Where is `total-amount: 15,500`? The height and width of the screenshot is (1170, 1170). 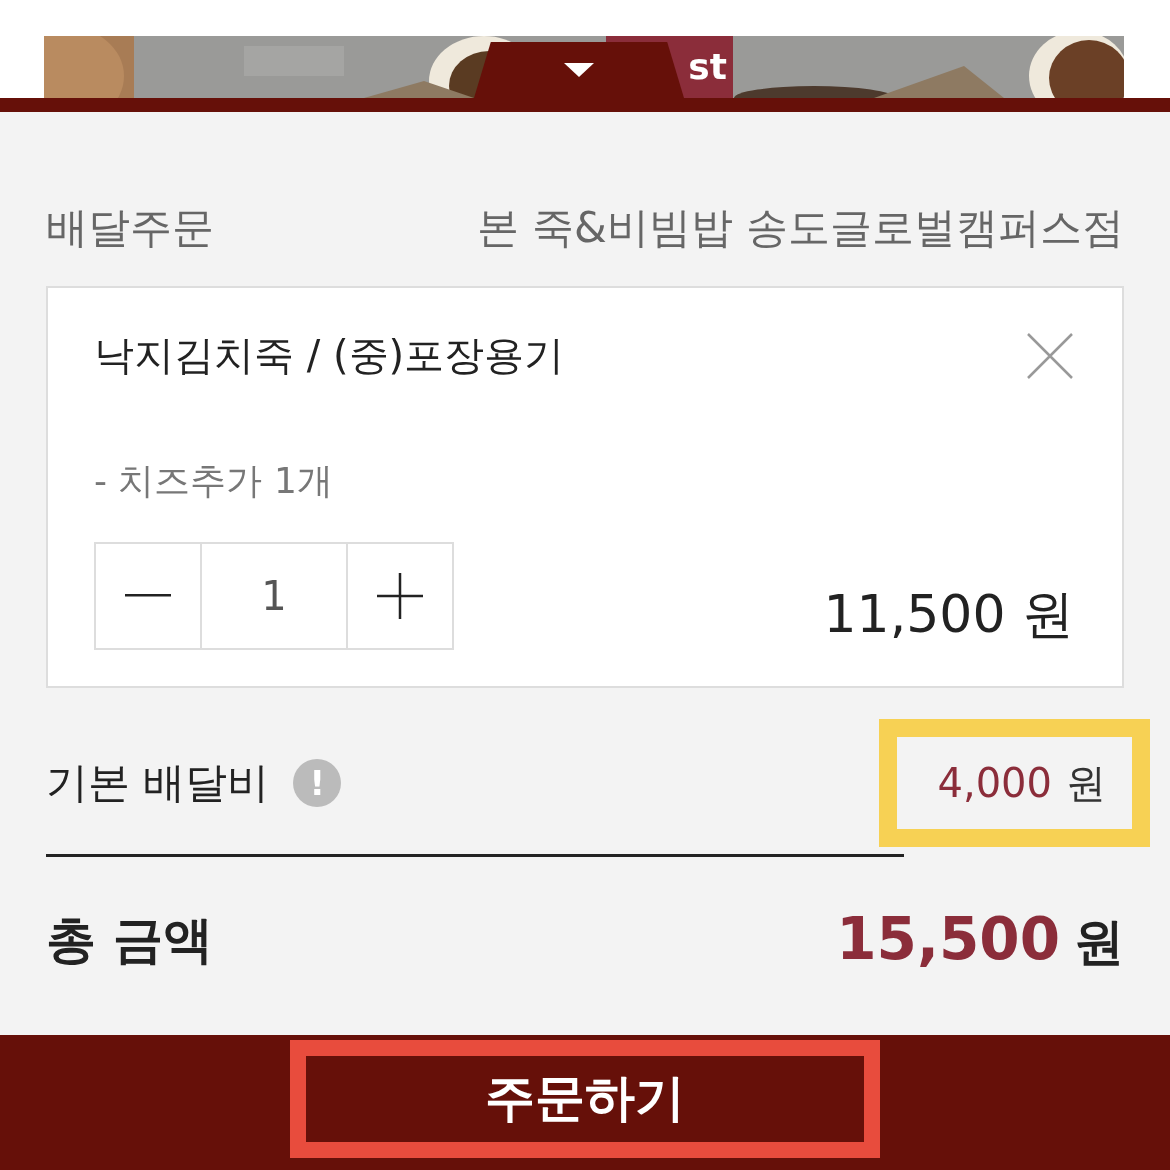
total-amount: 15,500 is located at coordinates (948, 938).